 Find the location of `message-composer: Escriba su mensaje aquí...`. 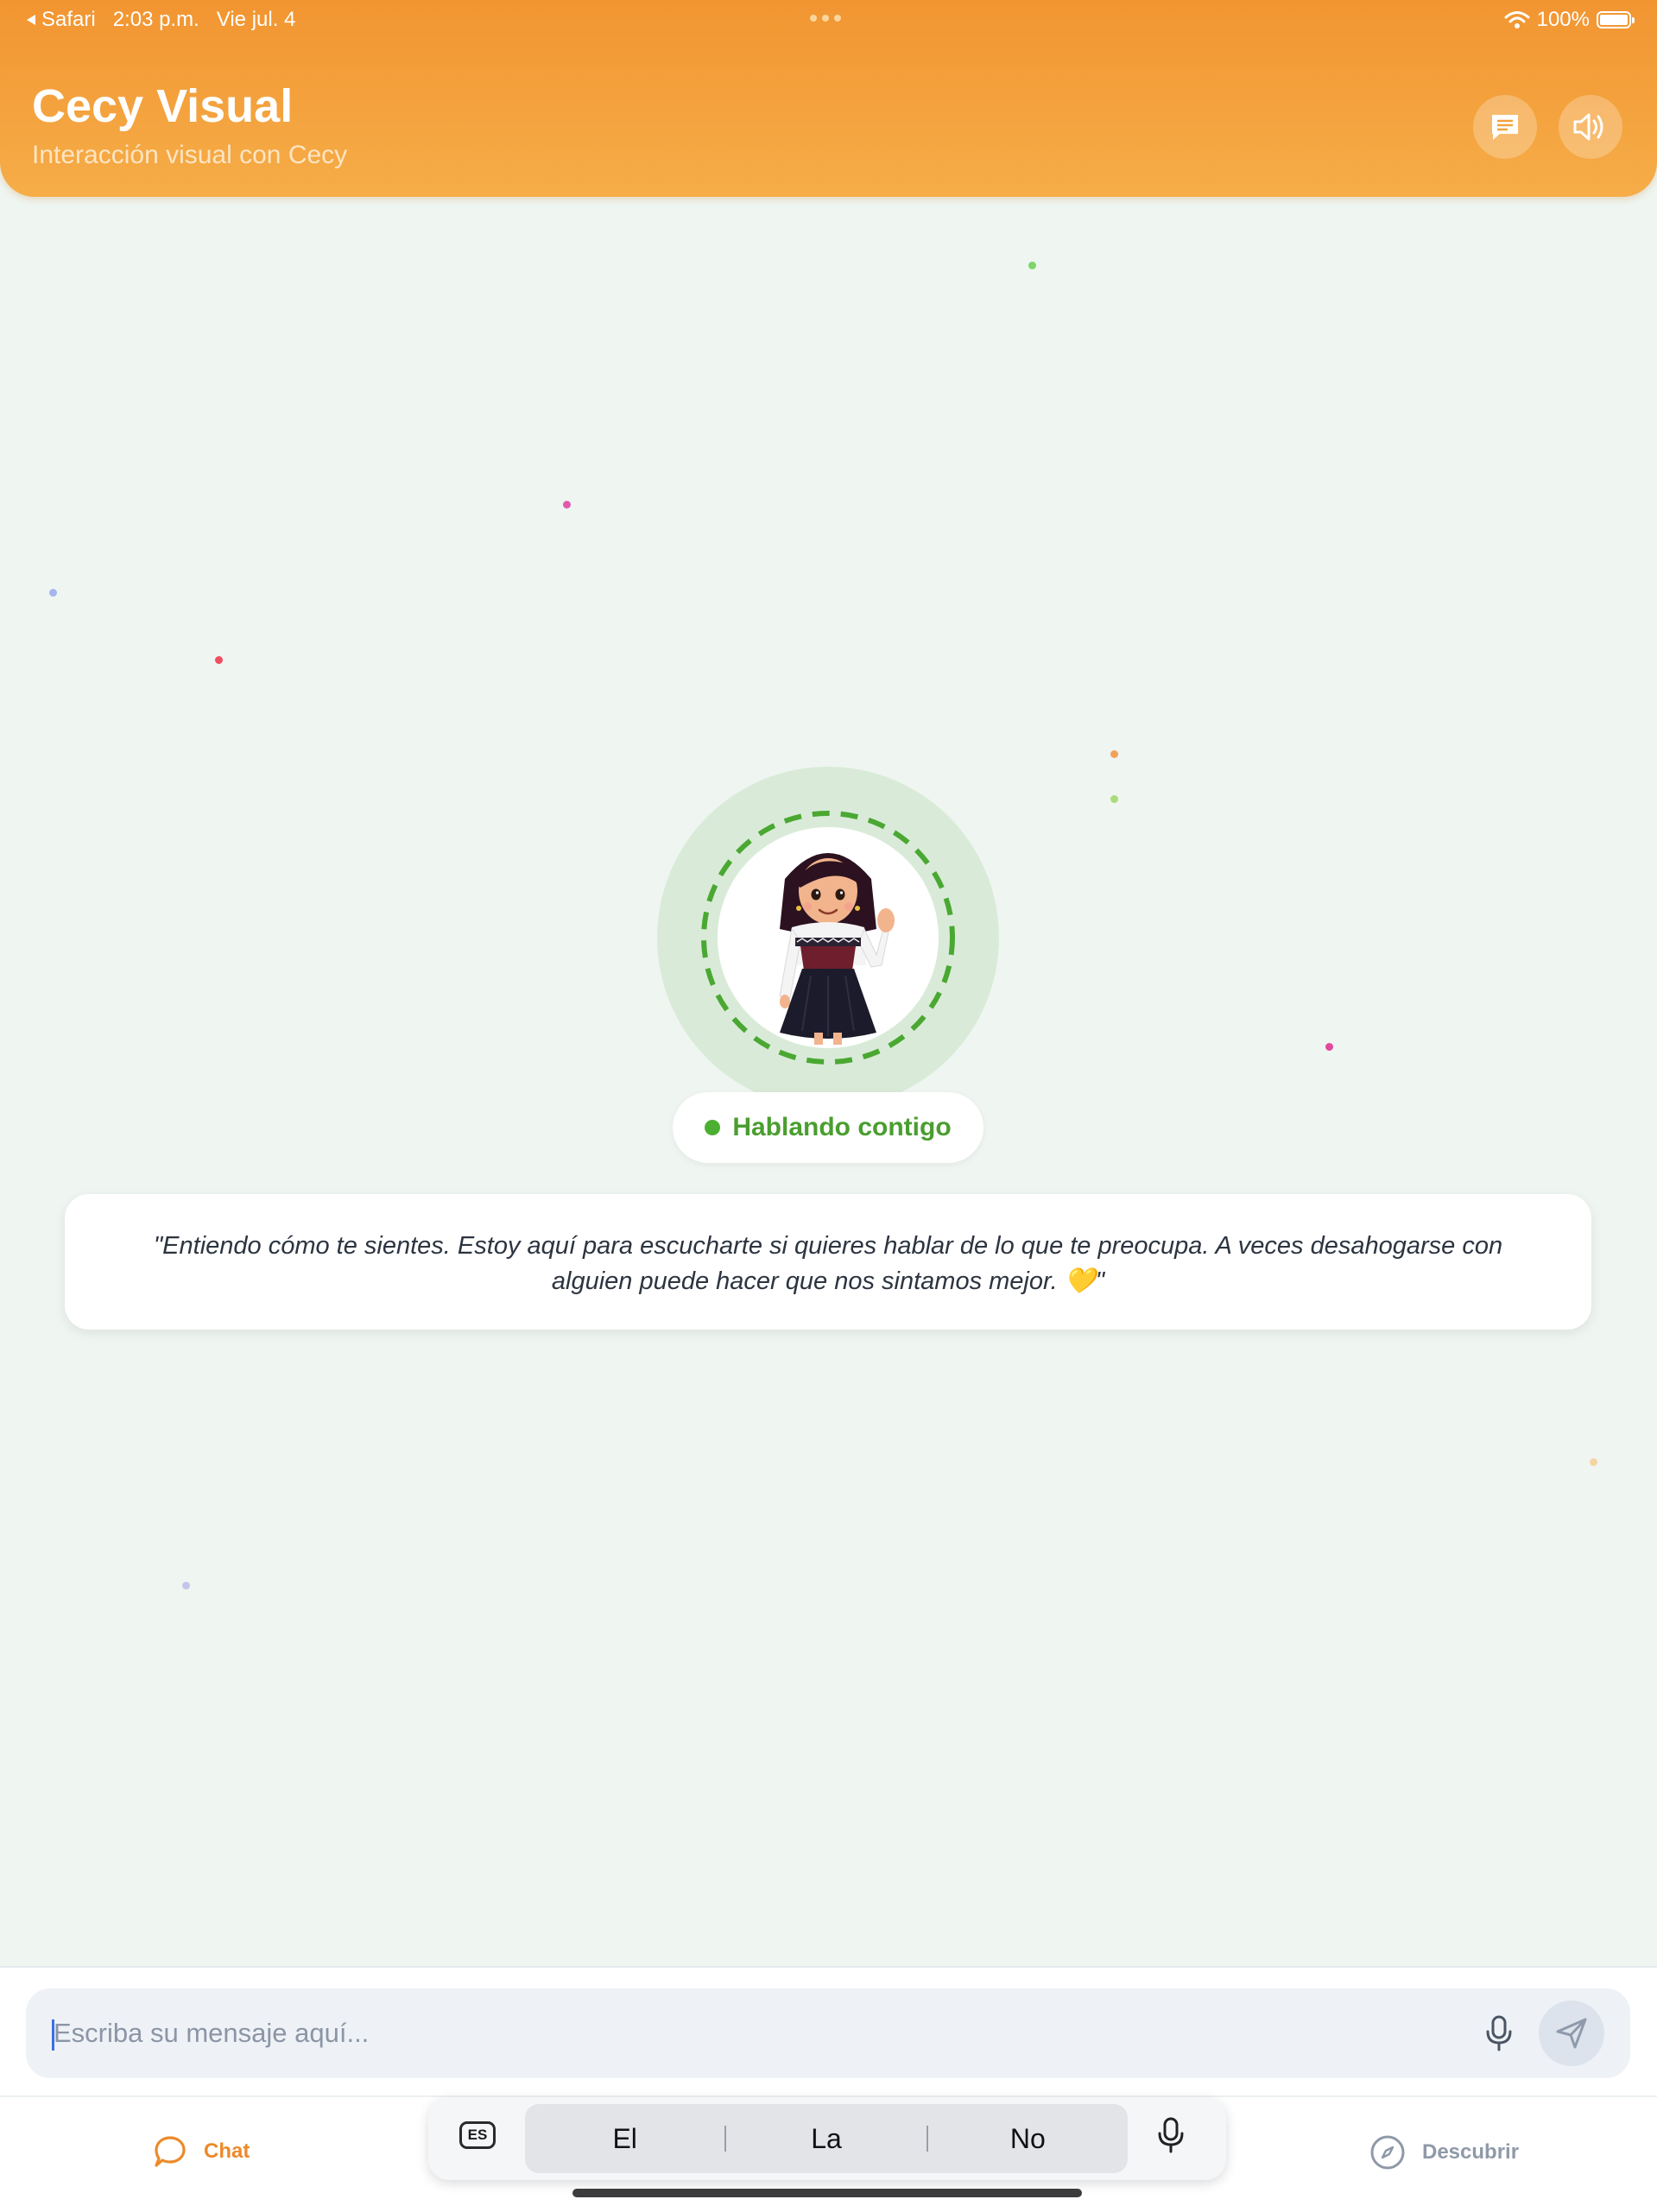

message-composer: Escriba su mensaje aquí... is located at coordinates (828, 2031).